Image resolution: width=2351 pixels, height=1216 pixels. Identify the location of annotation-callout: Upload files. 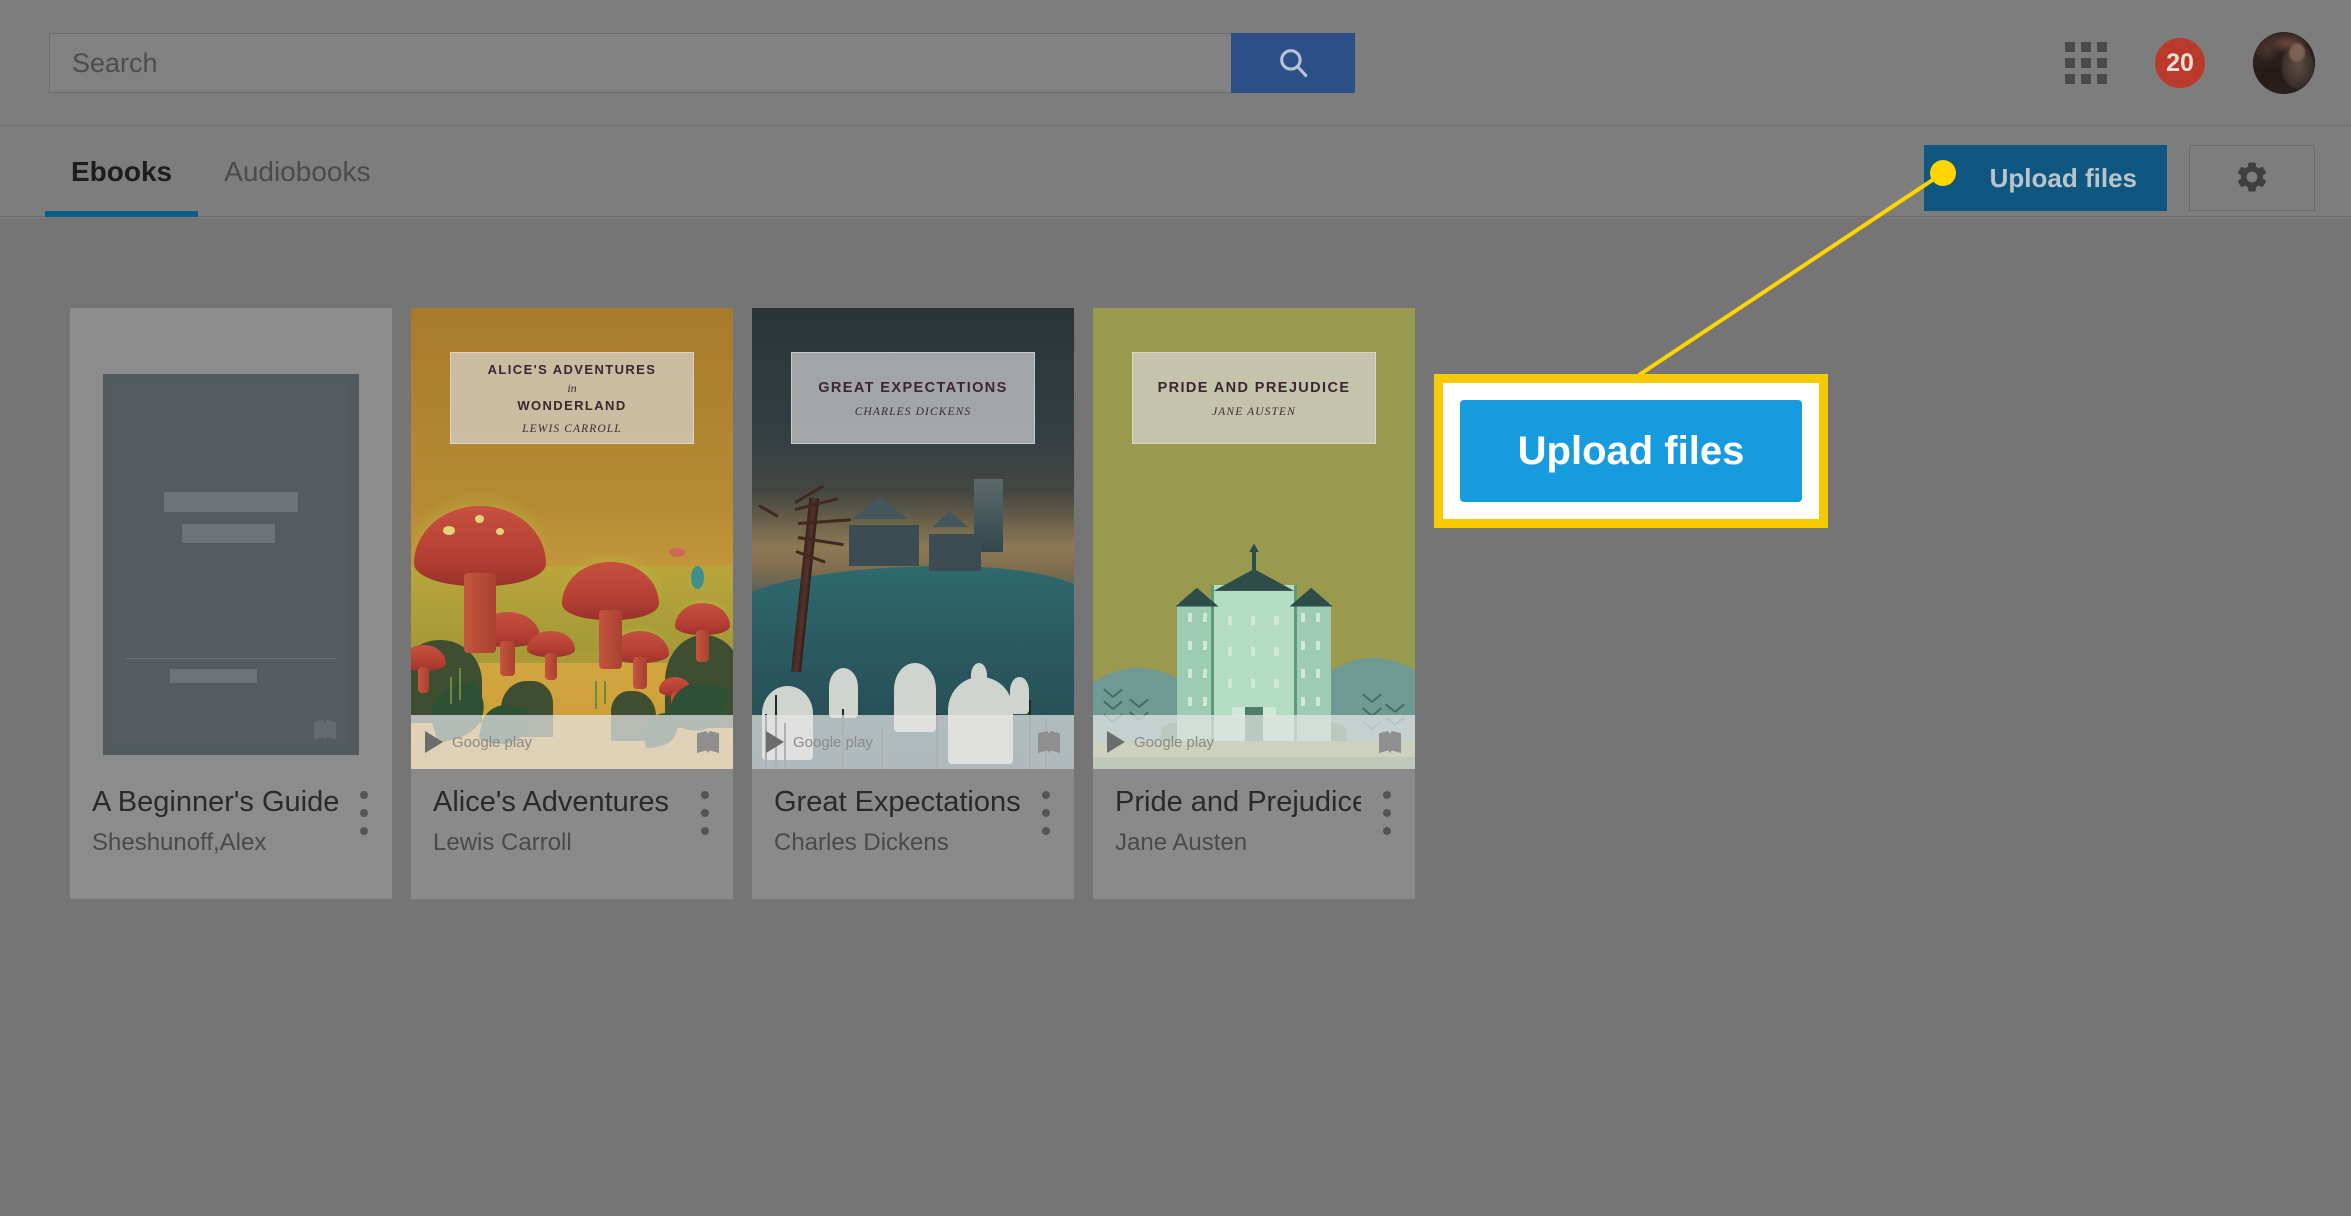
(1631, 451).